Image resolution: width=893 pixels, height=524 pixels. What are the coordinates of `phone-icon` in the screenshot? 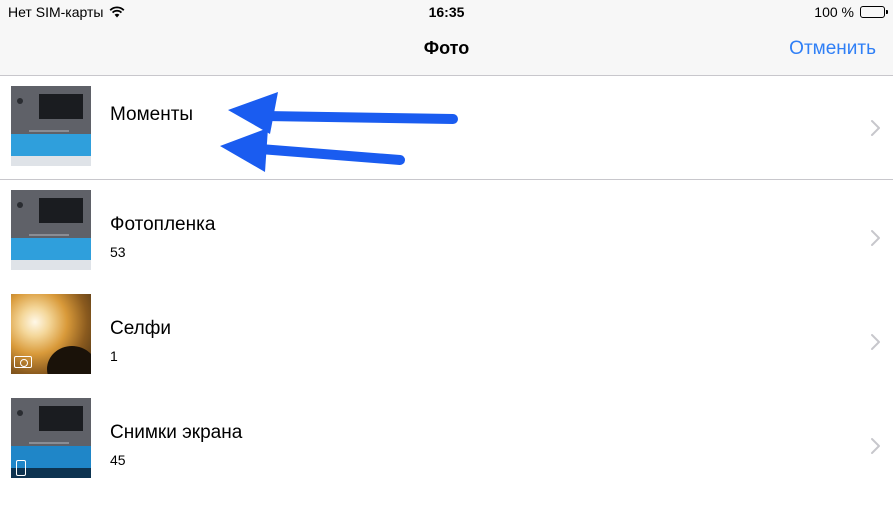 It's located at (21, 468).